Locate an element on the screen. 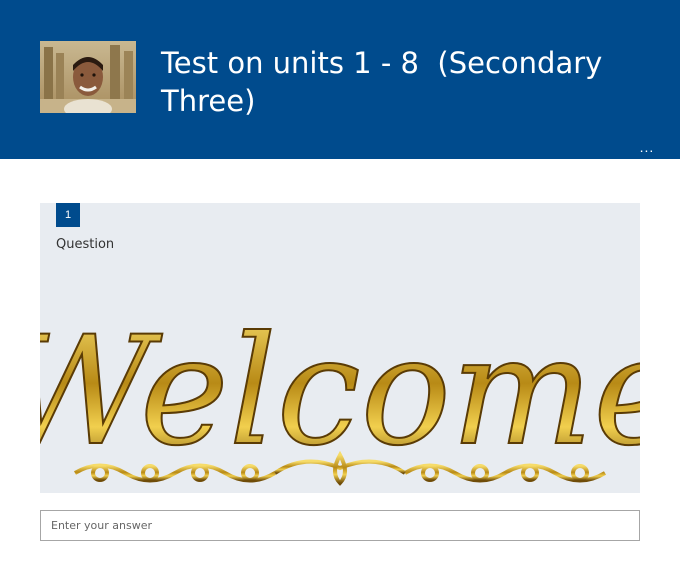 This screenshot has width=680, height=587. author-avatar is located at coordinates (88, 77).